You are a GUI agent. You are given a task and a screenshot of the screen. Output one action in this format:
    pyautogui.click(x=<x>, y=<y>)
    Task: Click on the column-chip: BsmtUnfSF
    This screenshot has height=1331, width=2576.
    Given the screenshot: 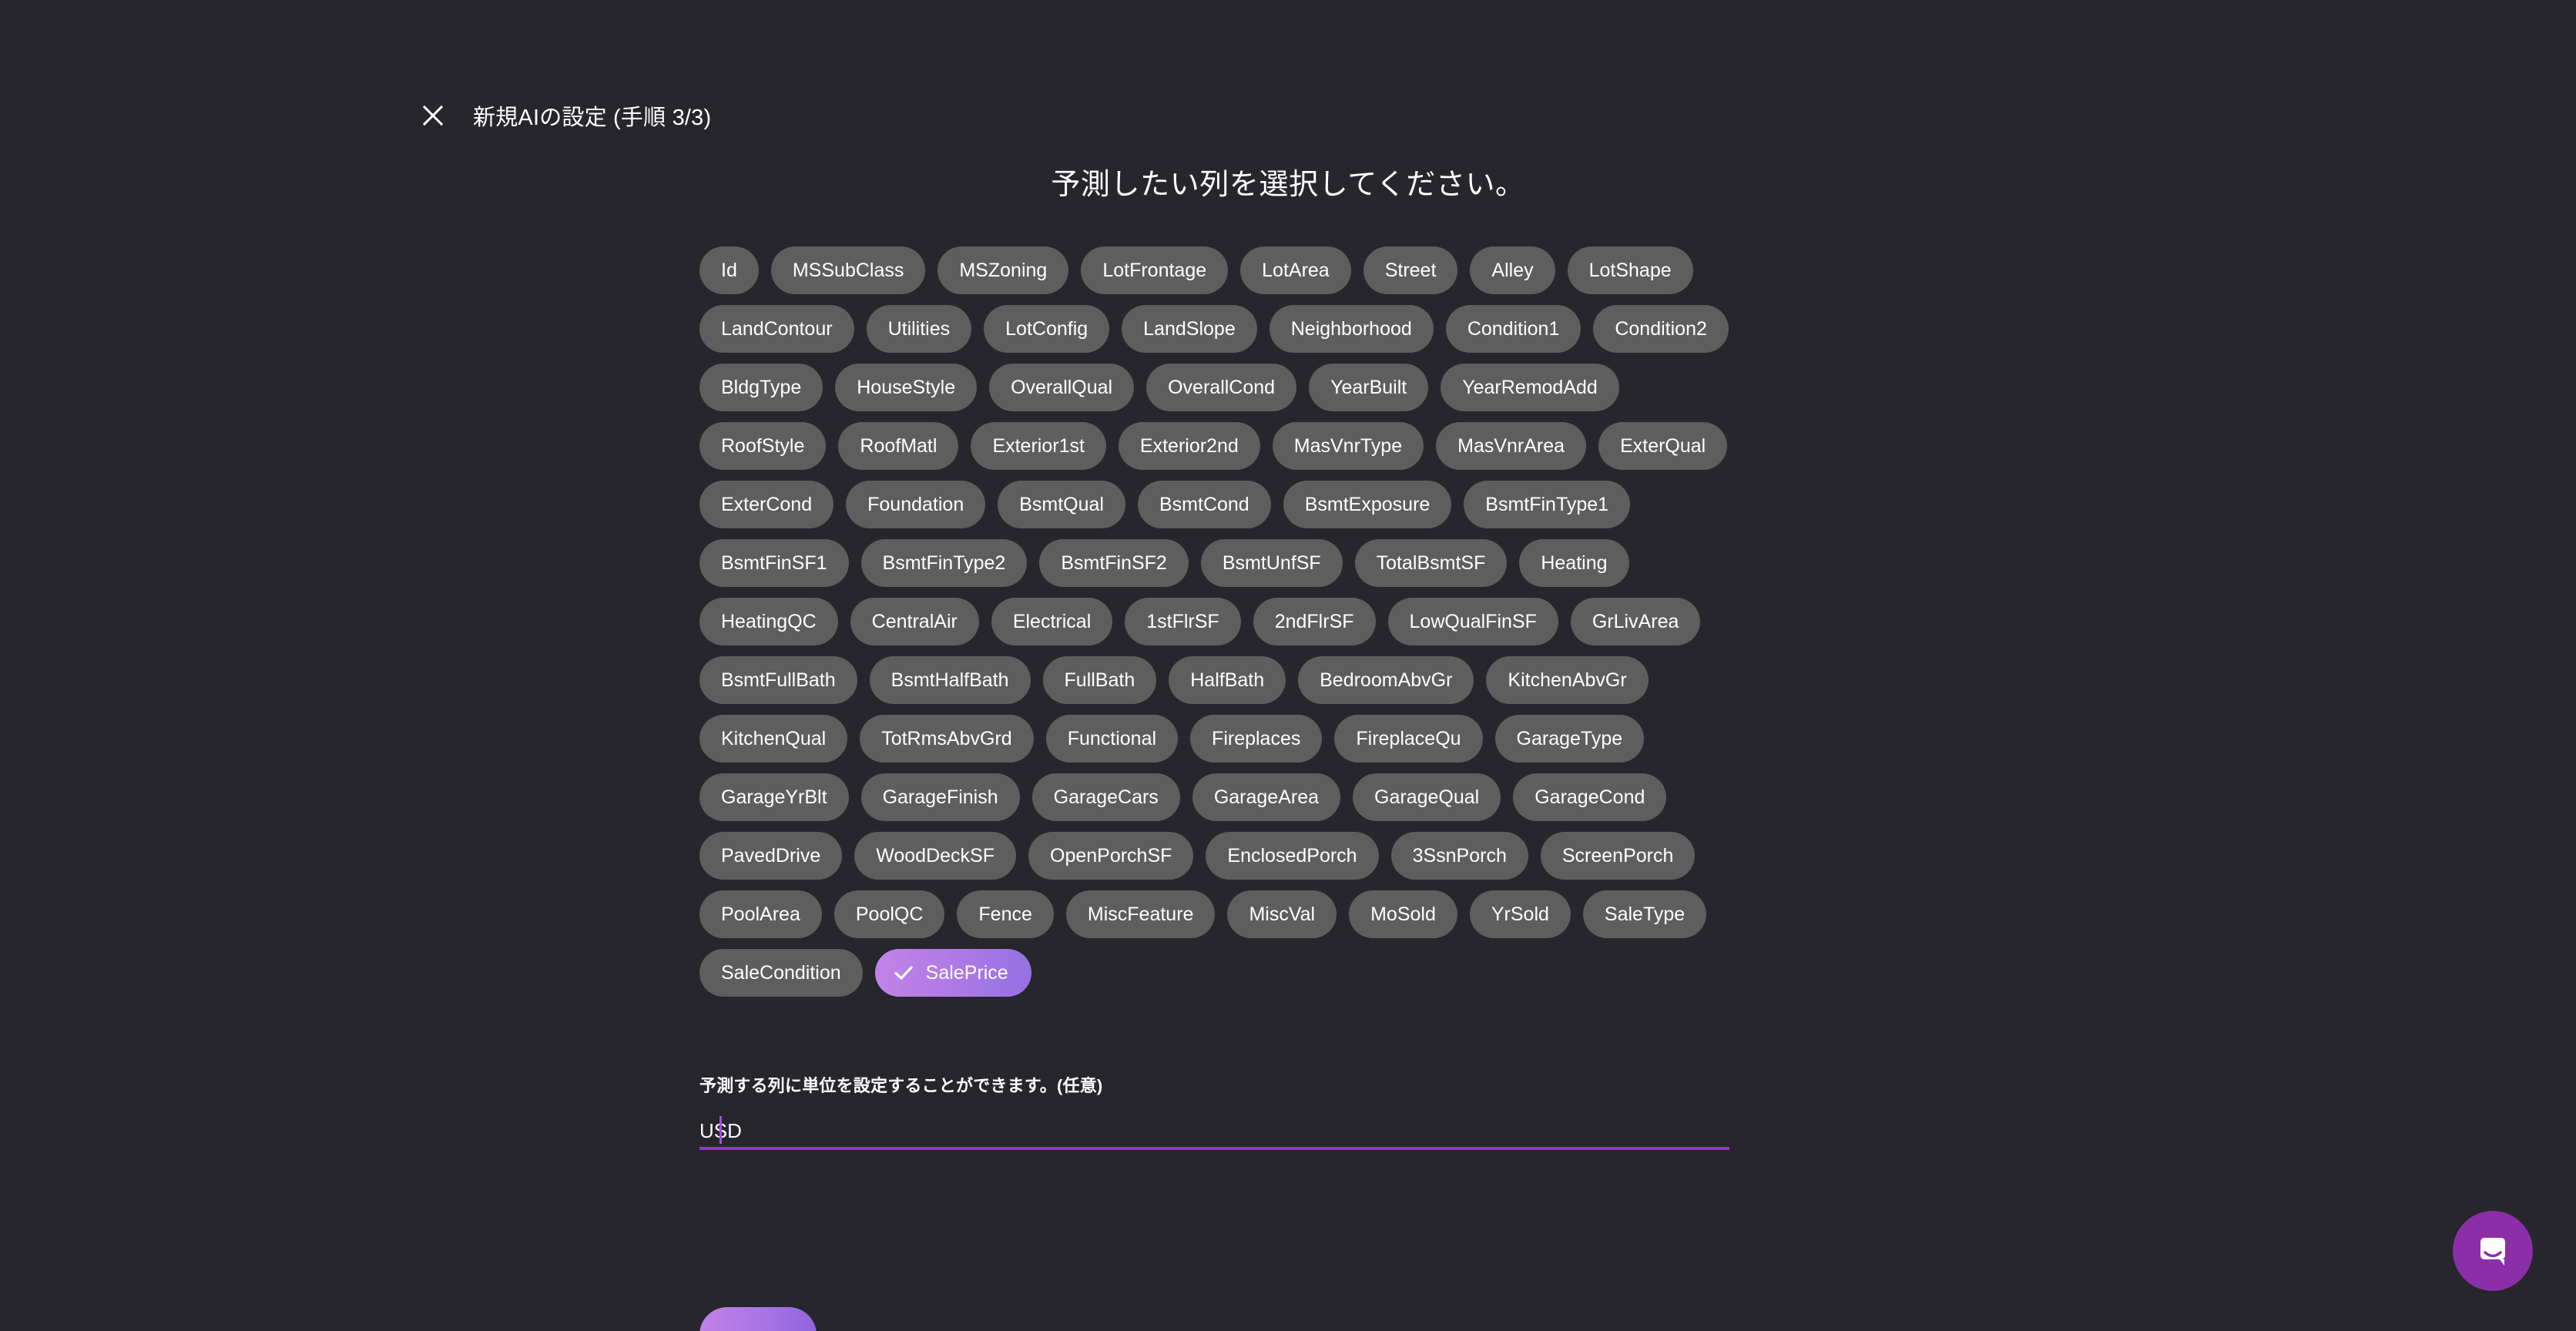 What is the action you would take?
    pyautogui.click(x=1271, y=563)
    